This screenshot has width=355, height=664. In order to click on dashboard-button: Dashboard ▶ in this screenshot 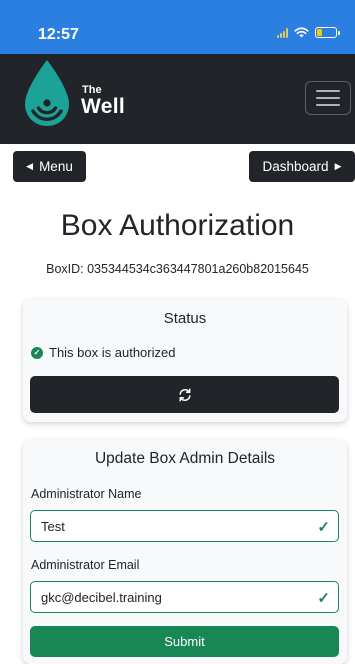, I will do `click(302, 166)`.